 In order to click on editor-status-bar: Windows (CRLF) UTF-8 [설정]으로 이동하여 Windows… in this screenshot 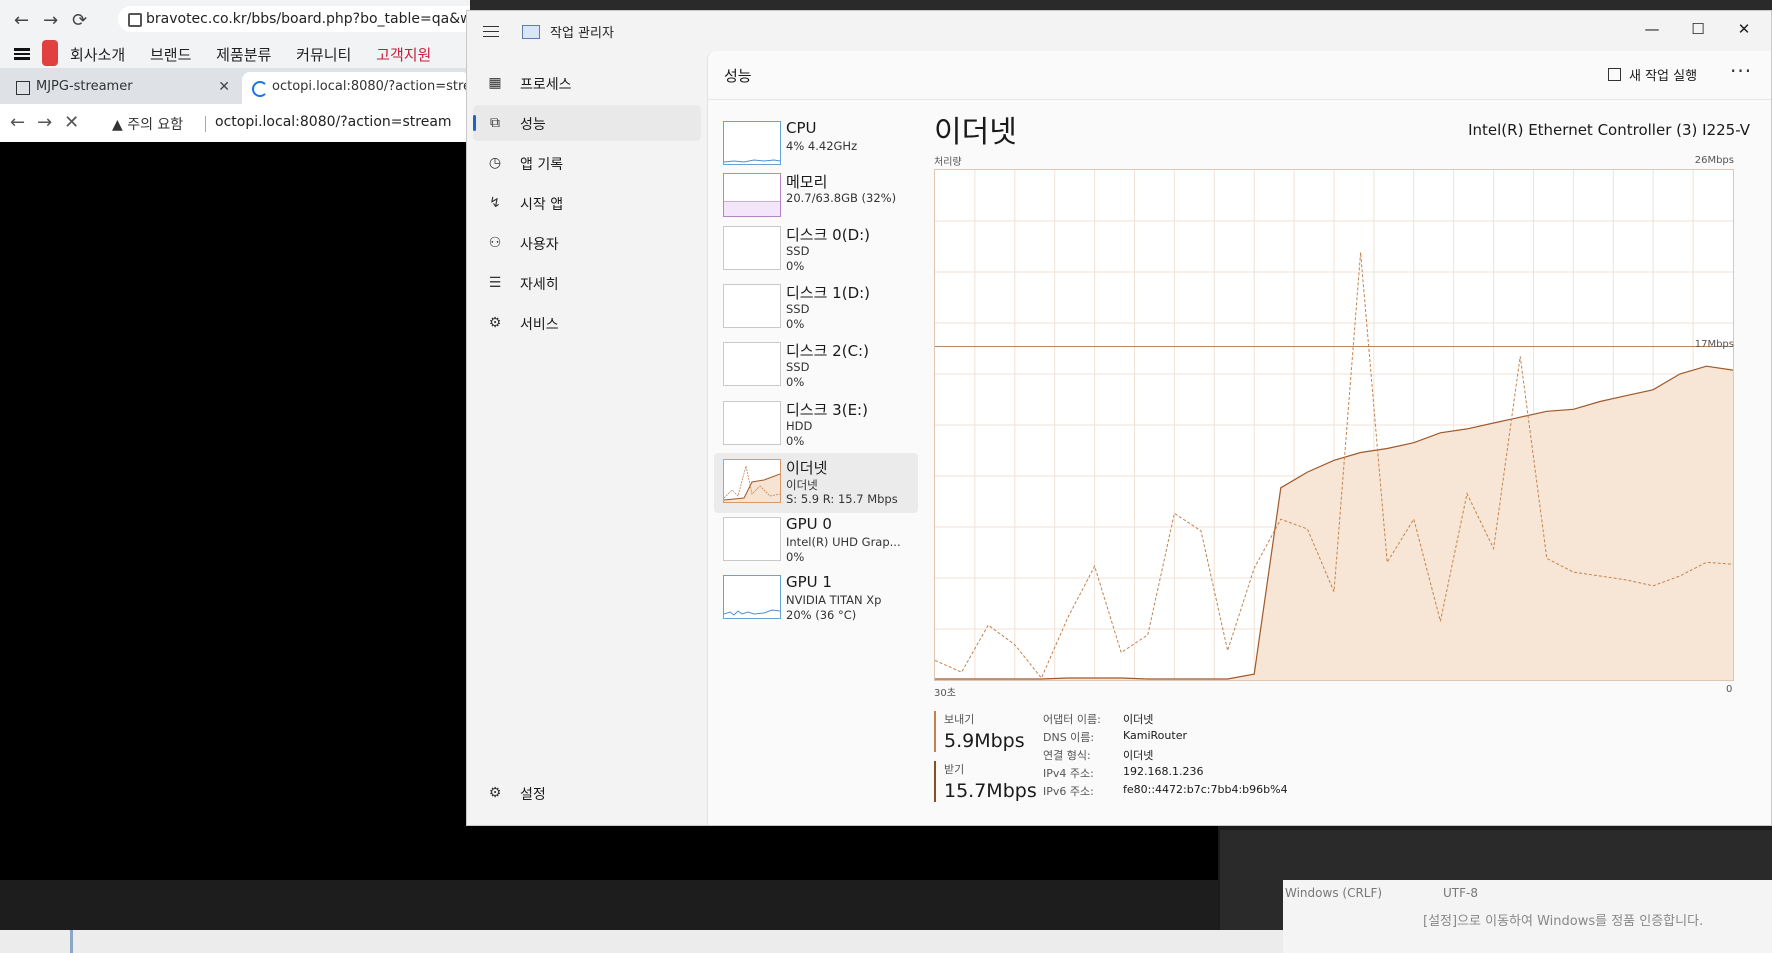, I will do `click(1527, 916)`.